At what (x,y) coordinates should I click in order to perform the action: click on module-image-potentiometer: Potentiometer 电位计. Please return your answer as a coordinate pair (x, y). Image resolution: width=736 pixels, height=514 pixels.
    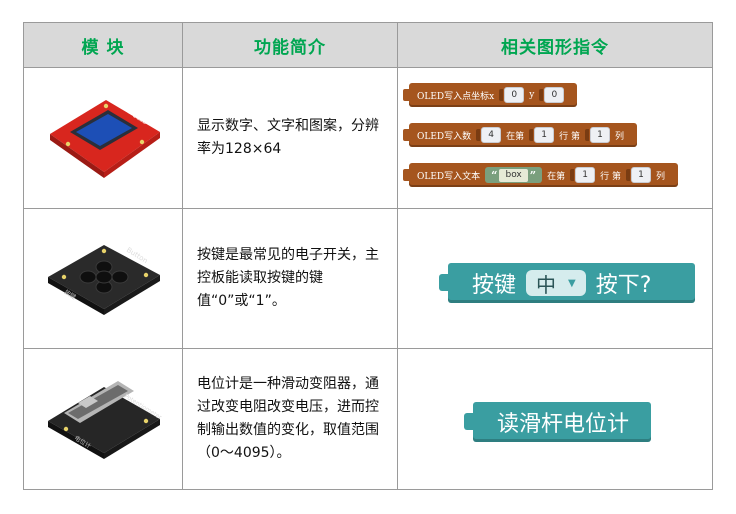
    Looking at the image, I should click on (103, 419).